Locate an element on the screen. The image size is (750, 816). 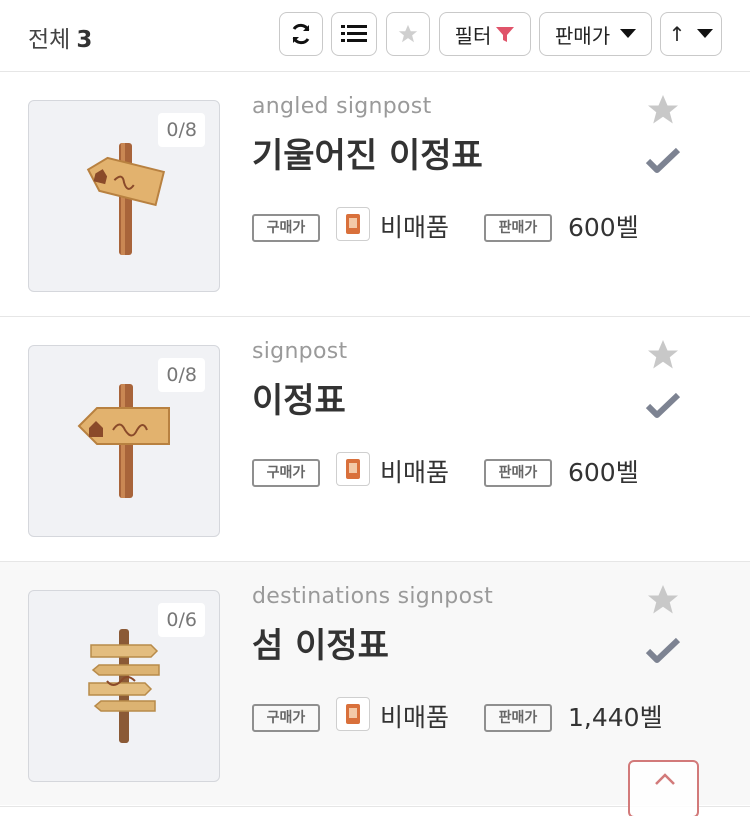
sort-select: 판매가 is located at coordinates (595, 34).